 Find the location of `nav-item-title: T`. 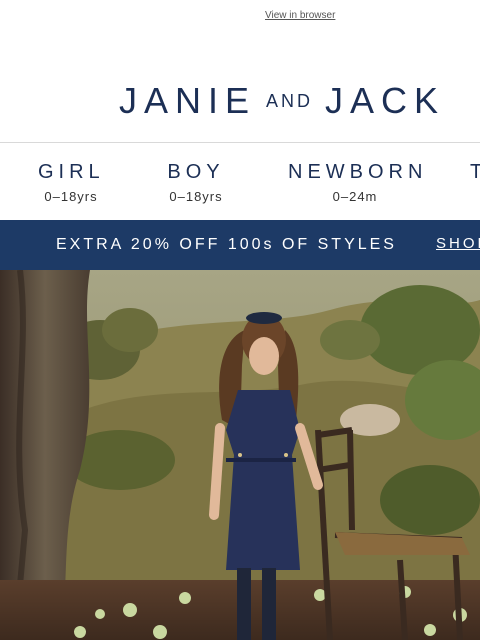

nav-item-title: T is located at coordinates (475, 172).